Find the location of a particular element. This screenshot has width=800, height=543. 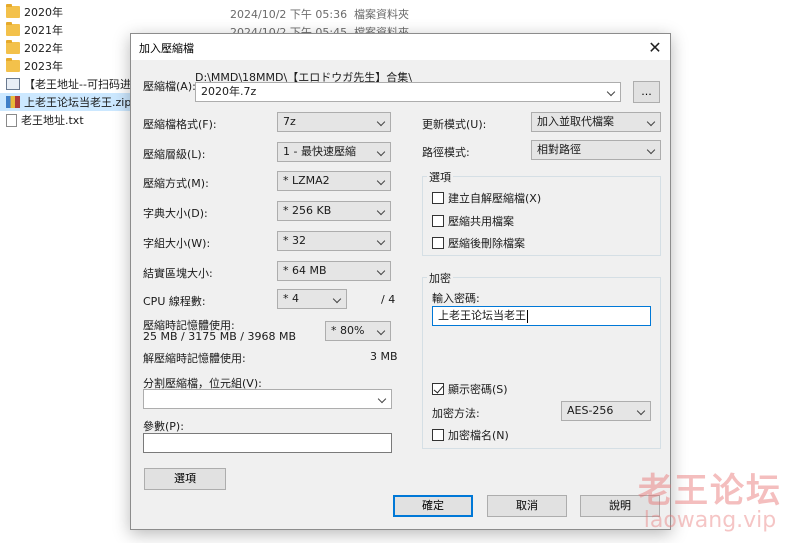

list-item: 2020年 is located at coordinates (31, 12).